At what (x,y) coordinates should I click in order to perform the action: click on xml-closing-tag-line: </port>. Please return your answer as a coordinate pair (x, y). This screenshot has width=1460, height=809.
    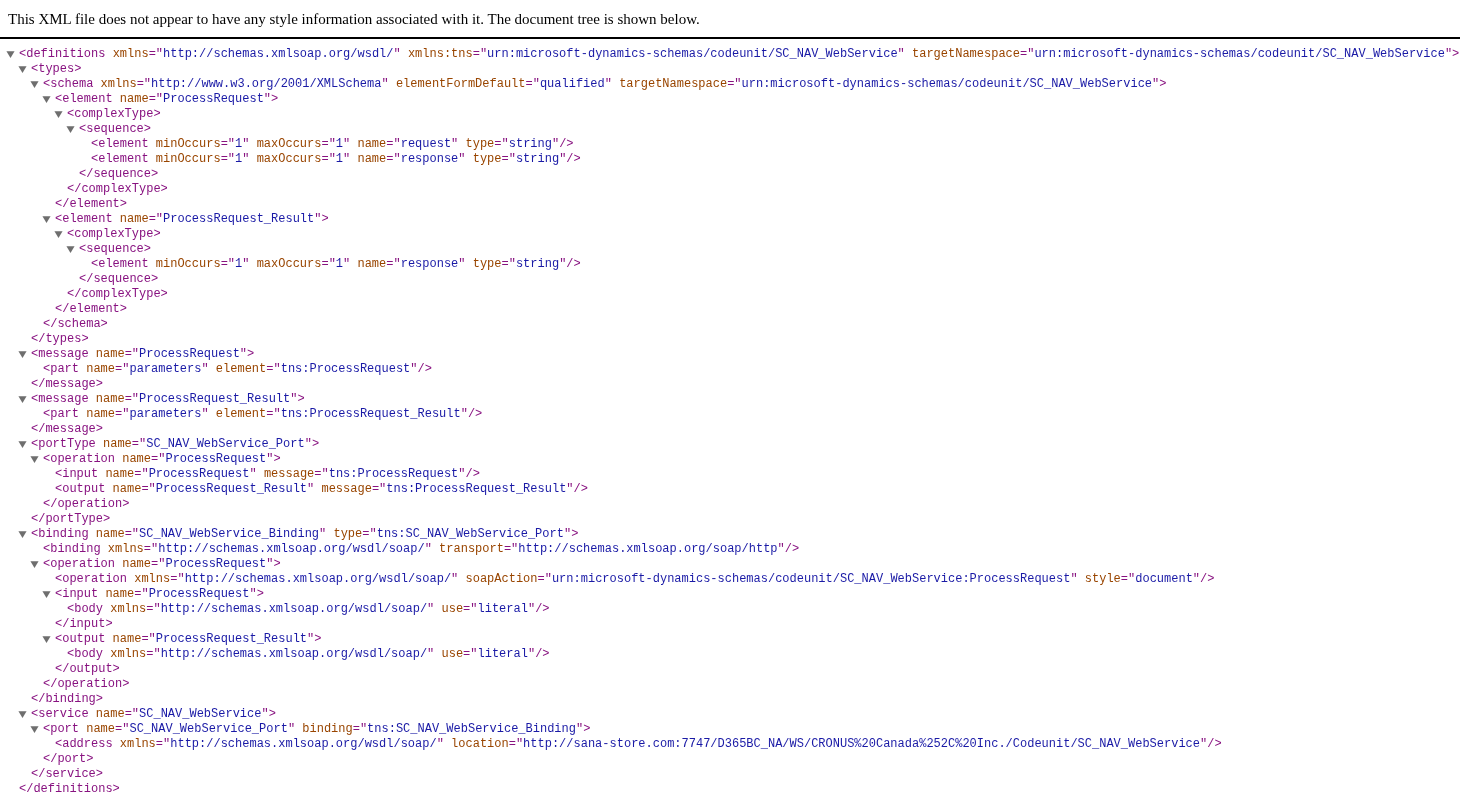
    Looking at the image, I should click on (68, 759).